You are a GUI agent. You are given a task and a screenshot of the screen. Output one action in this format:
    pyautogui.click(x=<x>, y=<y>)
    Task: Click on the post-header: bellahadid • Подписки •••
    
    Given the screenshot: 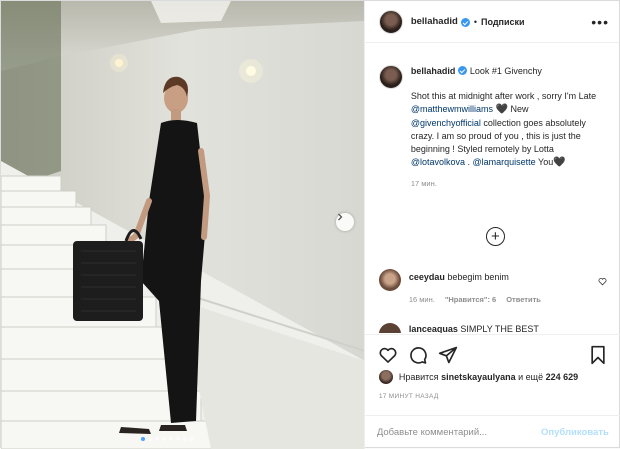 What is the action you would take?
    pyautogui.click(x=491, y=22)
    